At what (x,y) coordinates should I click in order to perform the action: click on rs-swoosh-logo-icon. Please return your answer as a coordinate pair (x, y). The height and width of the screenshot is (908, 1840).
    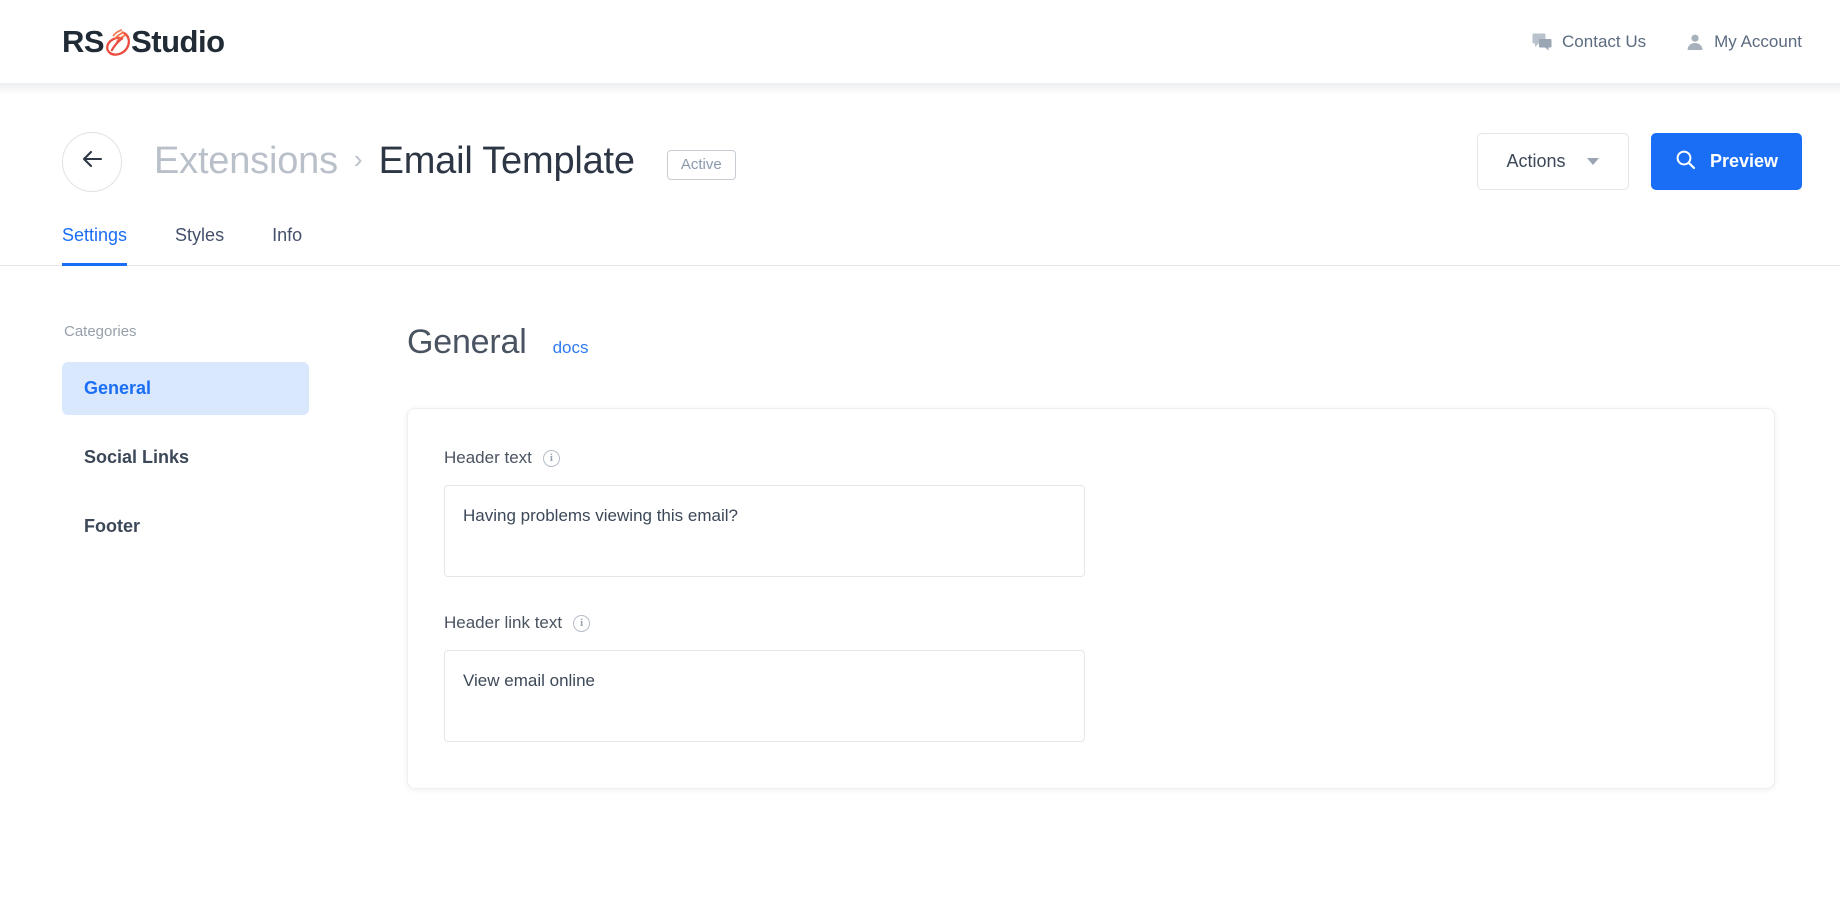
    Looking at the image, I should click on (117, 43).